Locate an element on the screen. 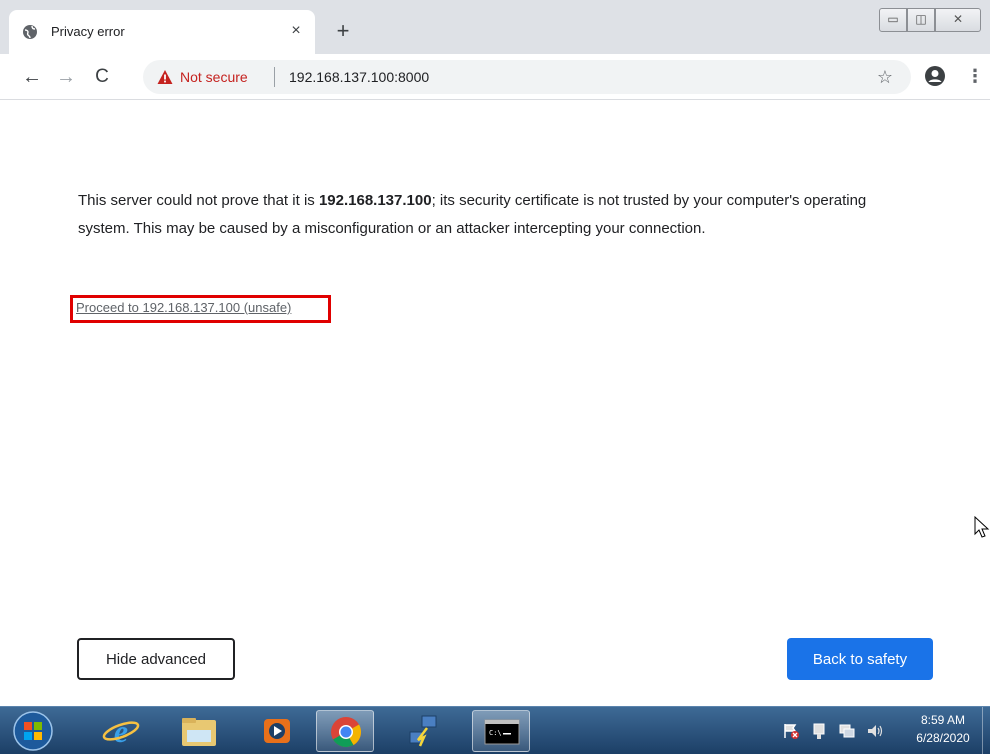 This screenshot has width=990, height=754. media-player-icon is located at coordinates (277, 731).